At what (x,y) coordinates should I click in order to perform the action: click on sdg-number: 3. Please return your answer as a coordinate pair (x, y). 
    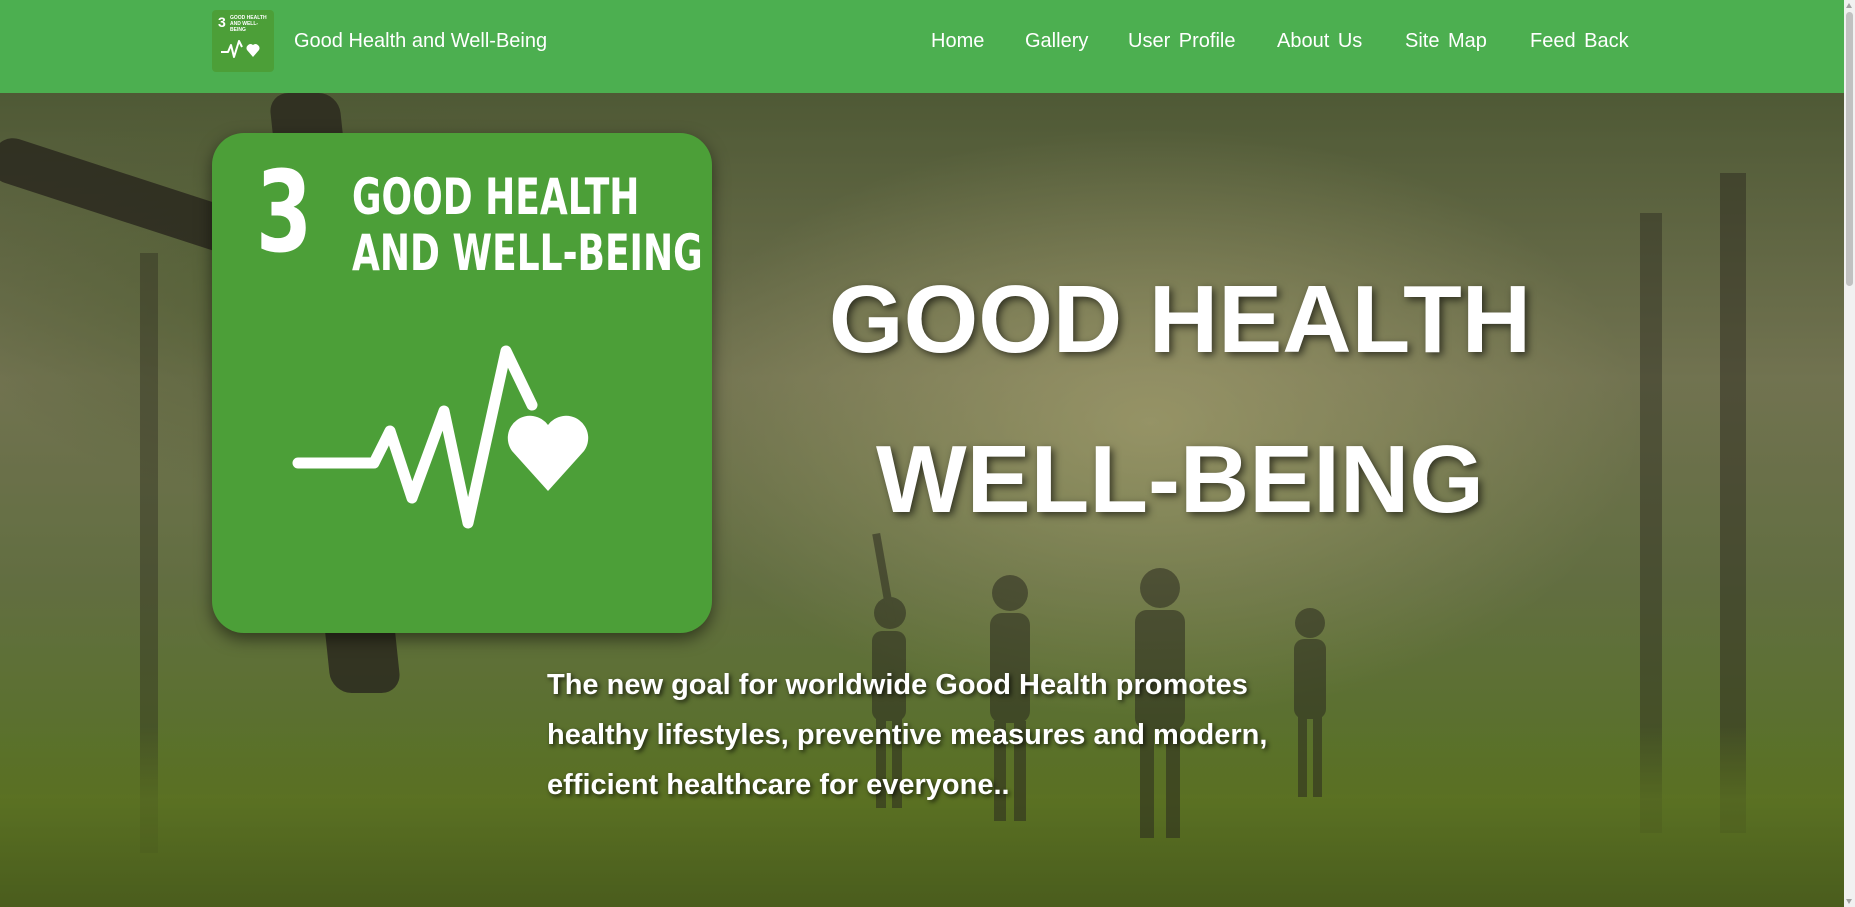
    Looking at the image, I should click on (284, 213).